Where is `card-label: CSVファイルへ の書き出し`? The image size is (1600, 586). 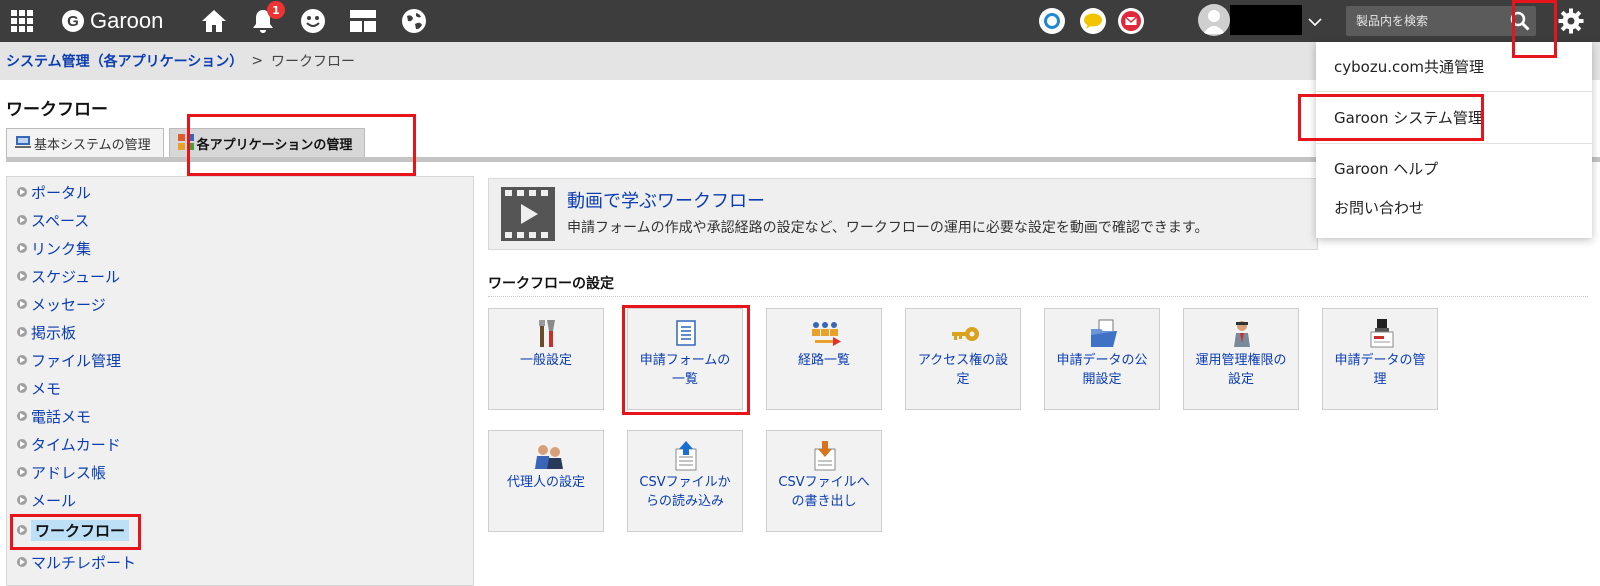 card-label: CSVファイルへ の書き出し is located at coordinates (824, 492).